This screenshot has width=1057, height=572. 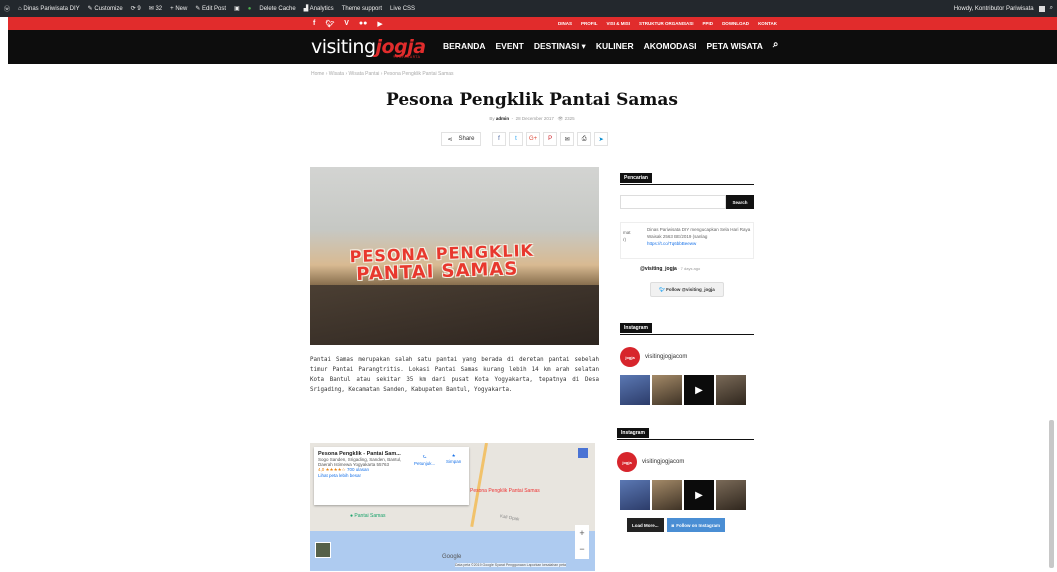 What do you see at coordinates (454, 256) in the screenshot?
I see `featured-image: PESONA PENGKLIK PANTAI SAMAS` at bounding box center [454, 256].